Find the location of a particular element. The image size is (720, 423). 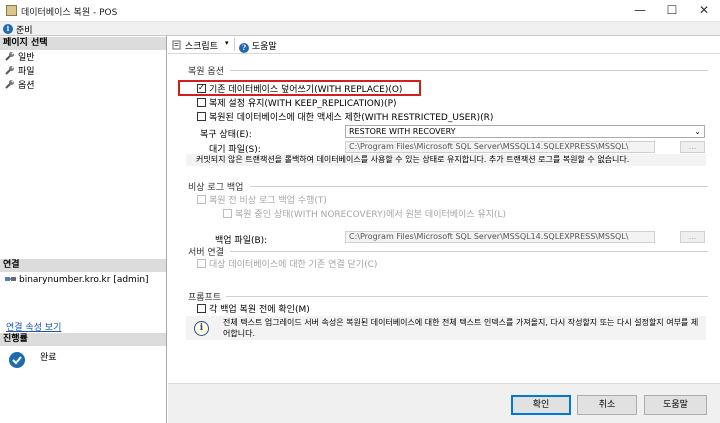

page-item-options: 옵션 is located at coordinates (20, 85).